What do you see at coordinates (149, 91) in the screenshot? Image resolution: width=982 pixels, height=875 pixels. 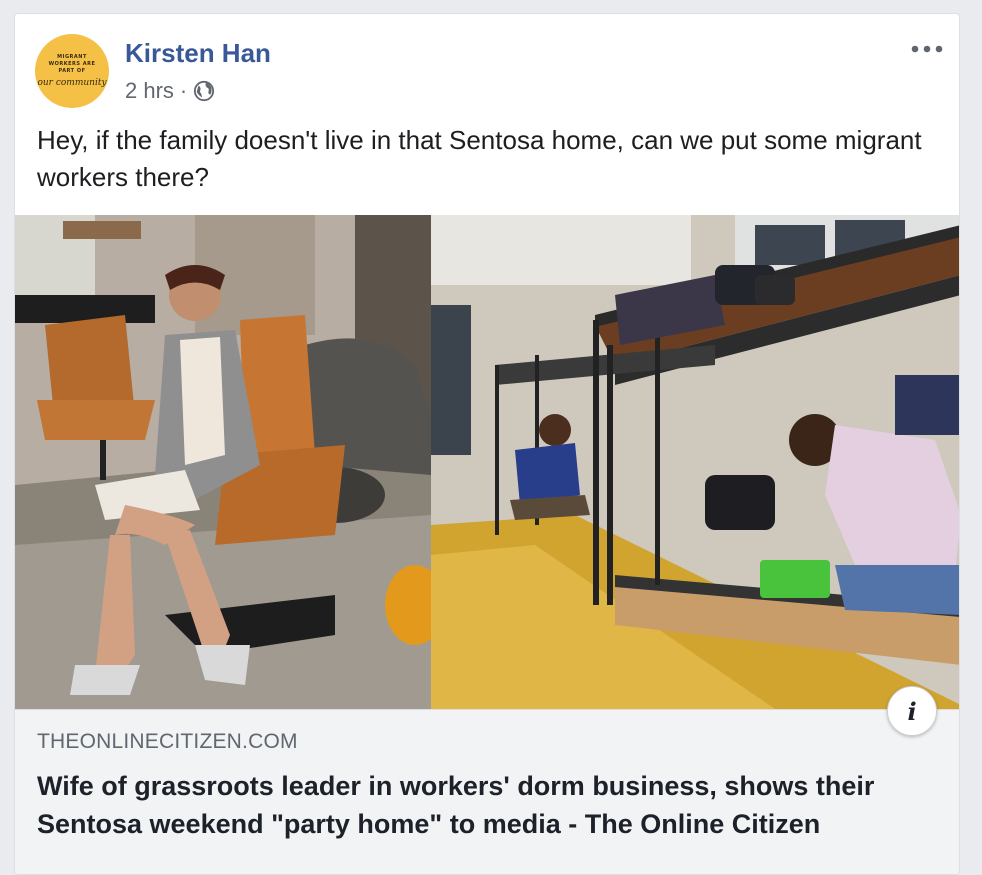 I see `timestamp: 2 hrs` at bounding box center [149, 91].